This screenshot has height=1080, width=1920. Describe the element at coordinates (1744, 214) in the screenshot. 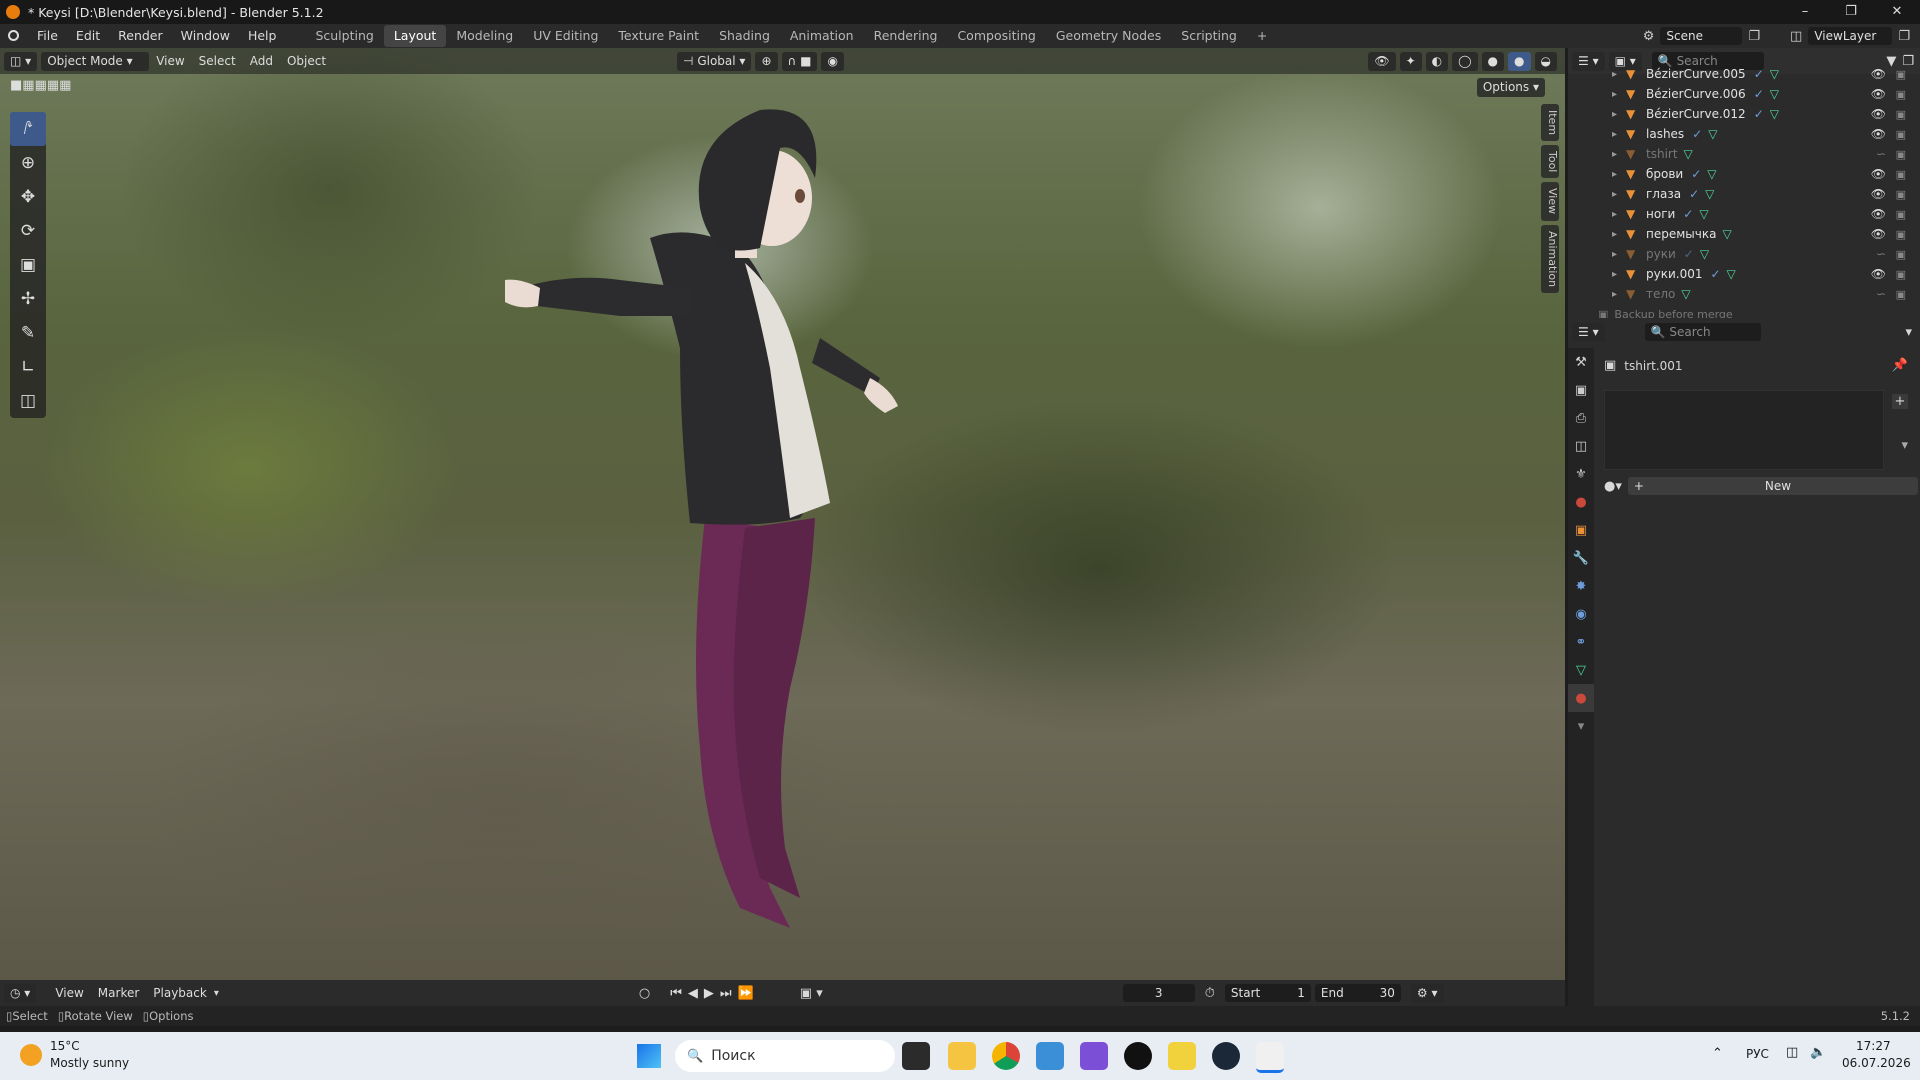

I see `outliner-item: ▸ ▼ ноги ✓ ▽ 👁 ▣` at that location.